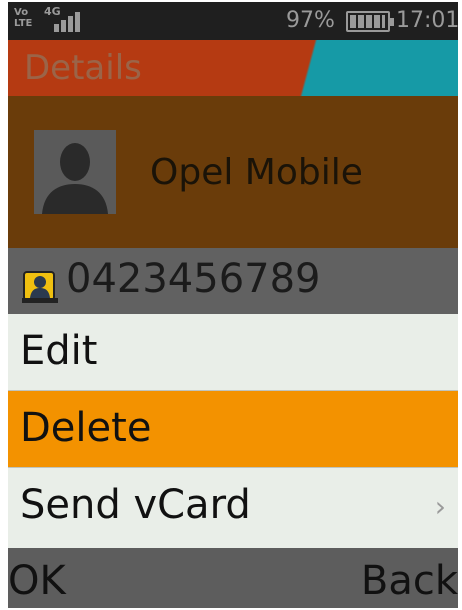 This screenshot has width=462, height=610. What do you see at coordinates (21, 12) in the screenshot?
I see `volte-label-top: Vo` at bounding box center [21, 12].